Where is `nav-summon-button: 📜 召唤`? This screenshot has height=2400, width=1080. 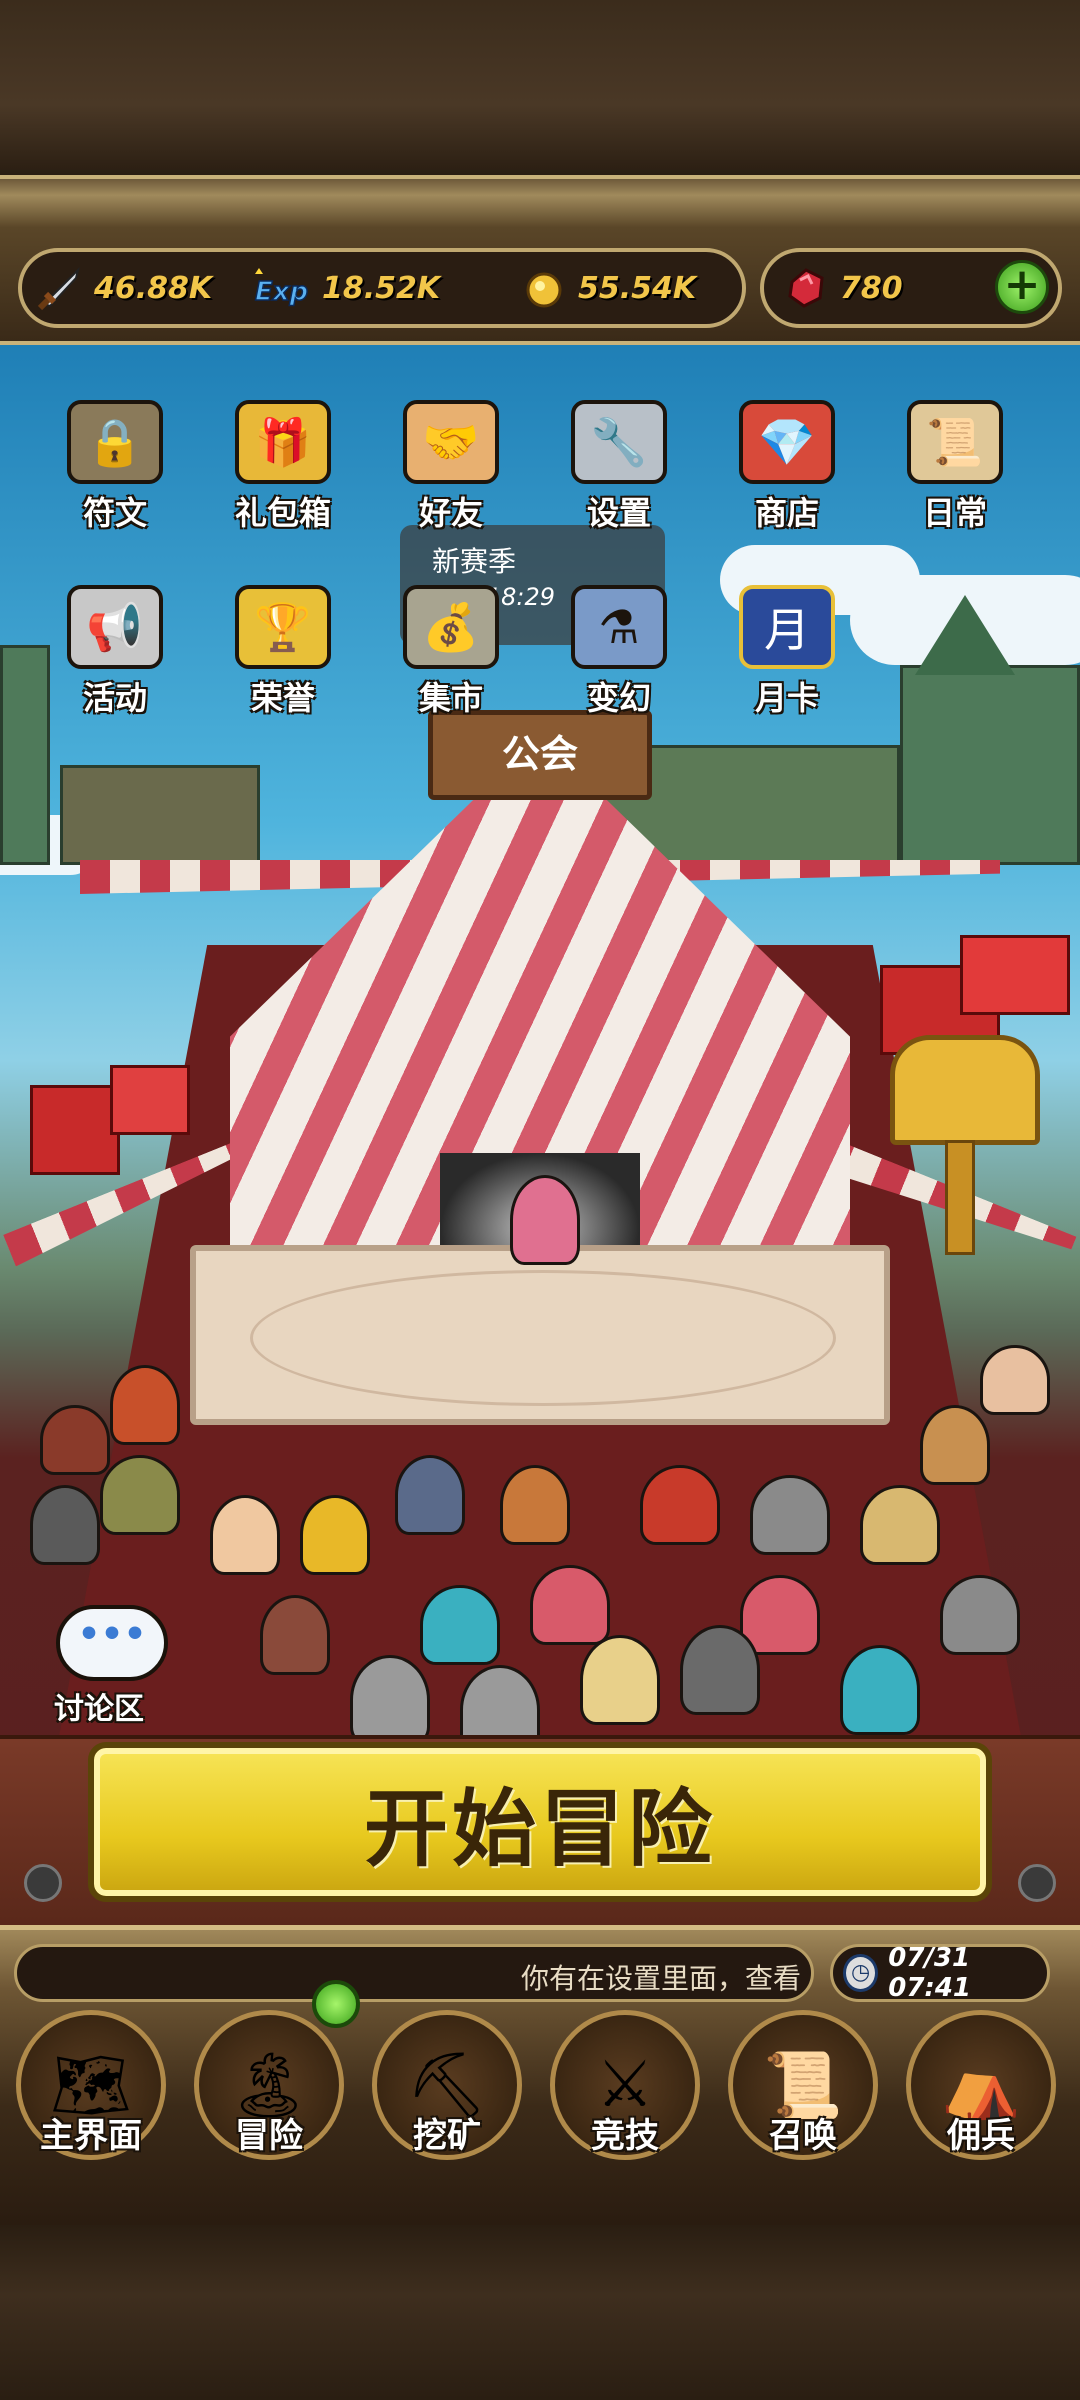 nav-summon-button: 📜 召唤 is located at coordinates (803, 2095).